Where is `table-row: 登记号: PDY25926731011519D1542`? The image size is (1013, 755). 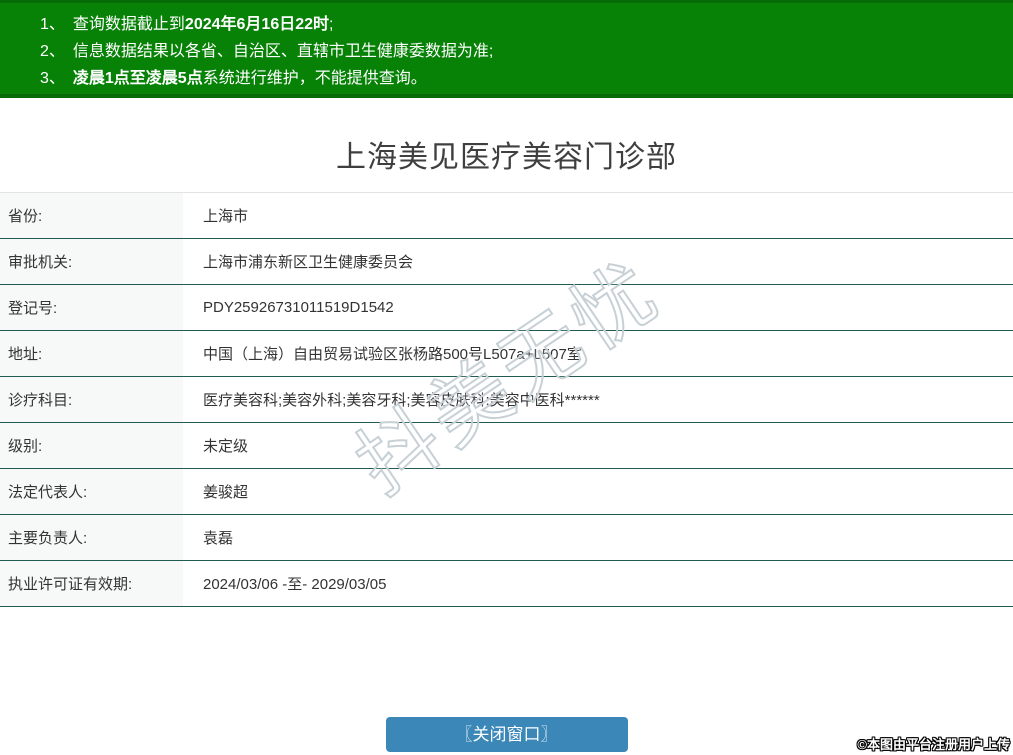 table-row: 登记号: PDY25926731011519D1542 is located at coordinates (506, 308).